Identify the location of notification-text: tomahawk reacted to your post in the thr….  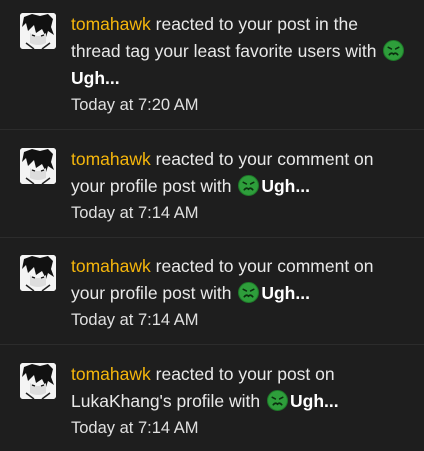
(241, 51).